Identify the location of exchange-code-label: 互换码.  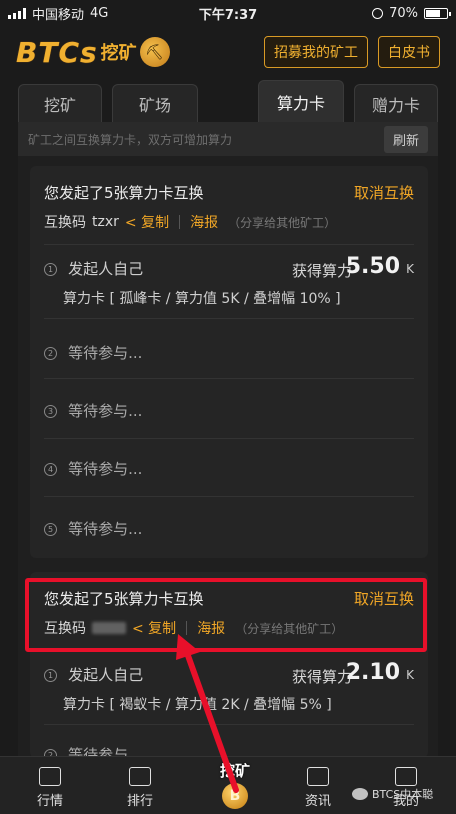
(65, 223).